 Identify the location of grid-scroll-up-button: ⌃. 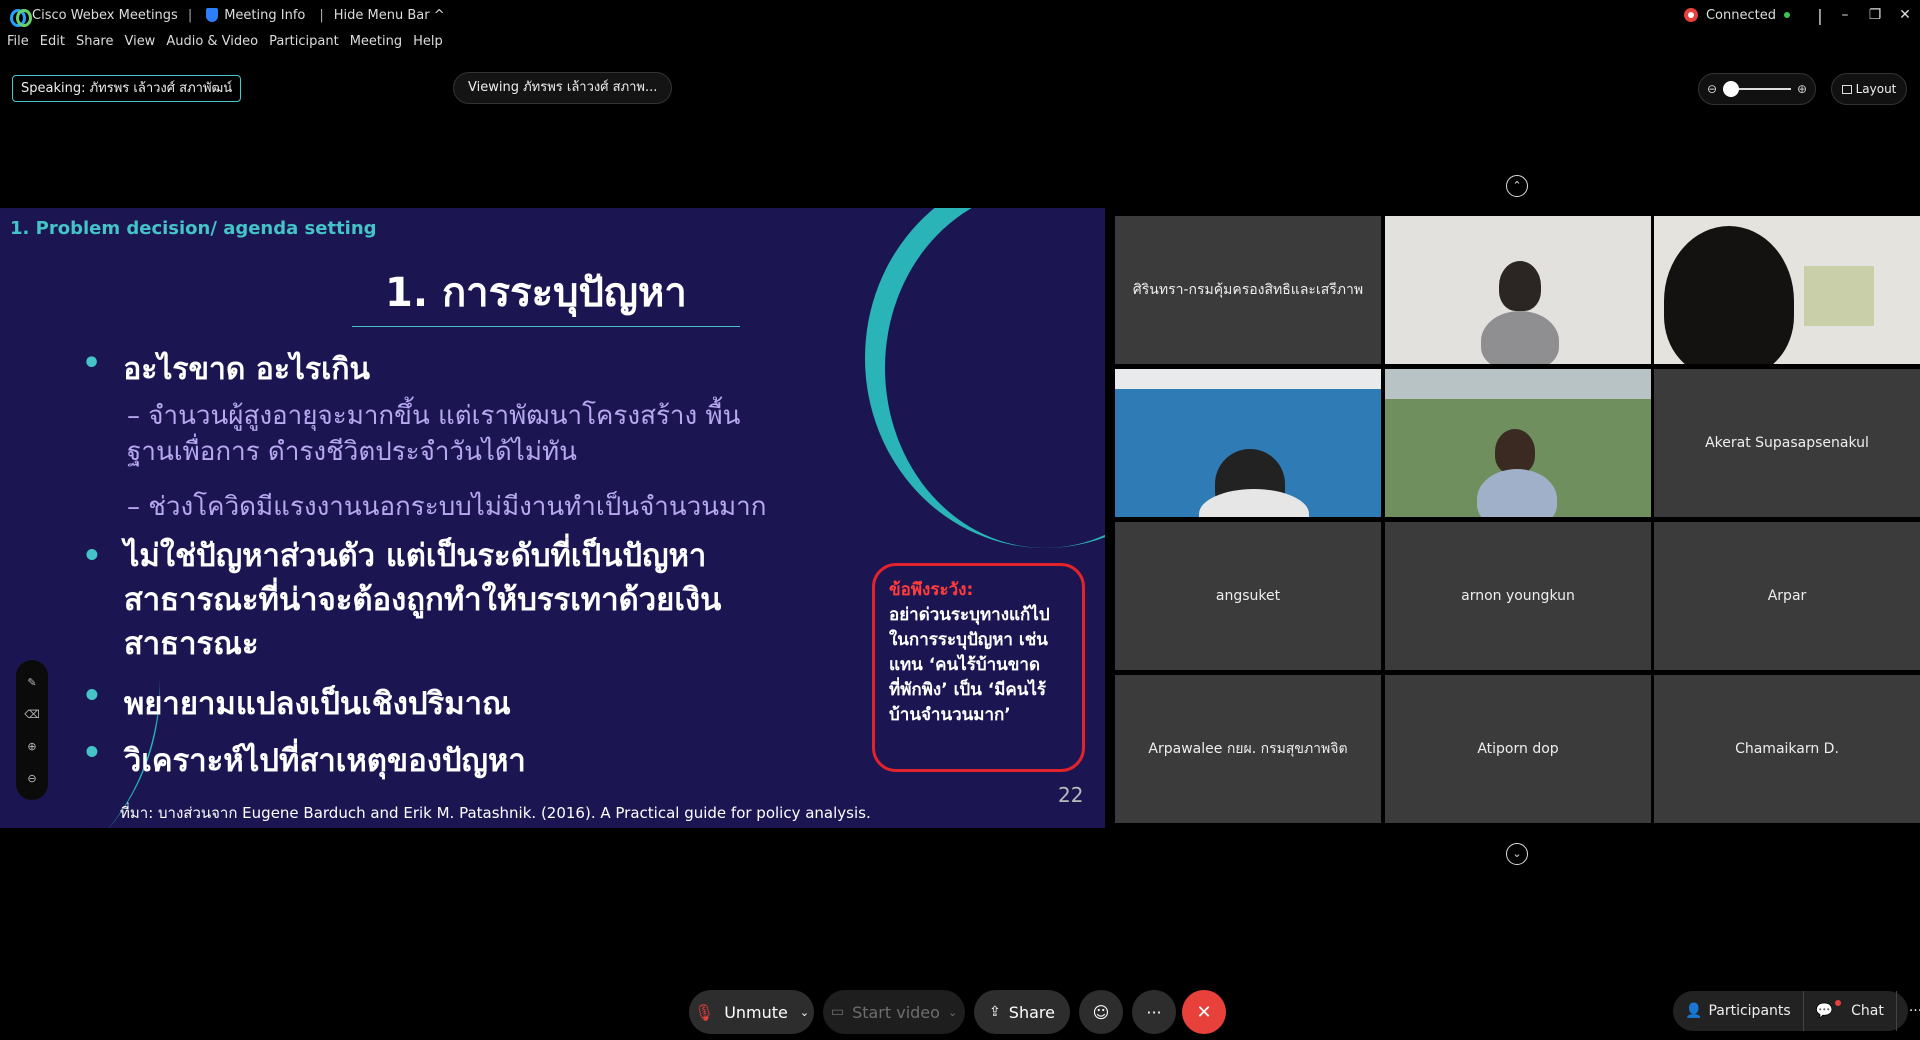
(1517, 186).